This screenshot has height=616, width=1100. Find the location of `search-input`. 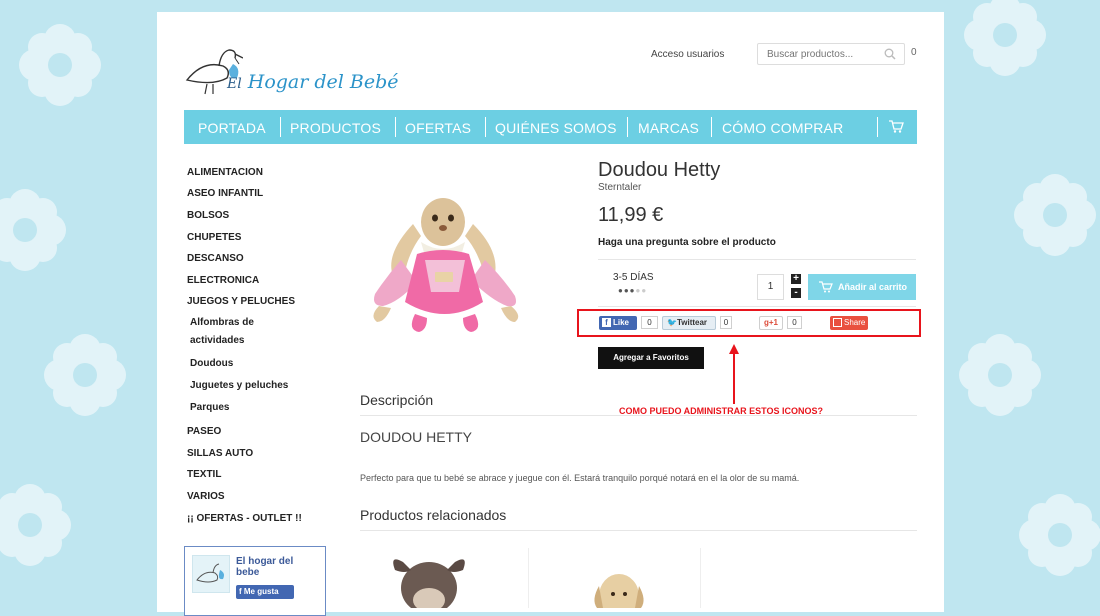

search-input is located at coordinates (822, 54).